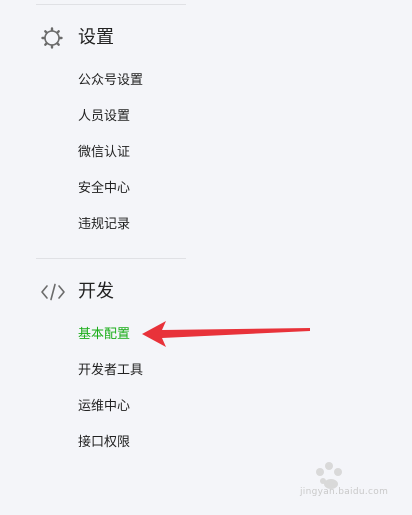  Describe the element at coordinates (54, 292) in the screenshot. I see `code-icon` at that location.